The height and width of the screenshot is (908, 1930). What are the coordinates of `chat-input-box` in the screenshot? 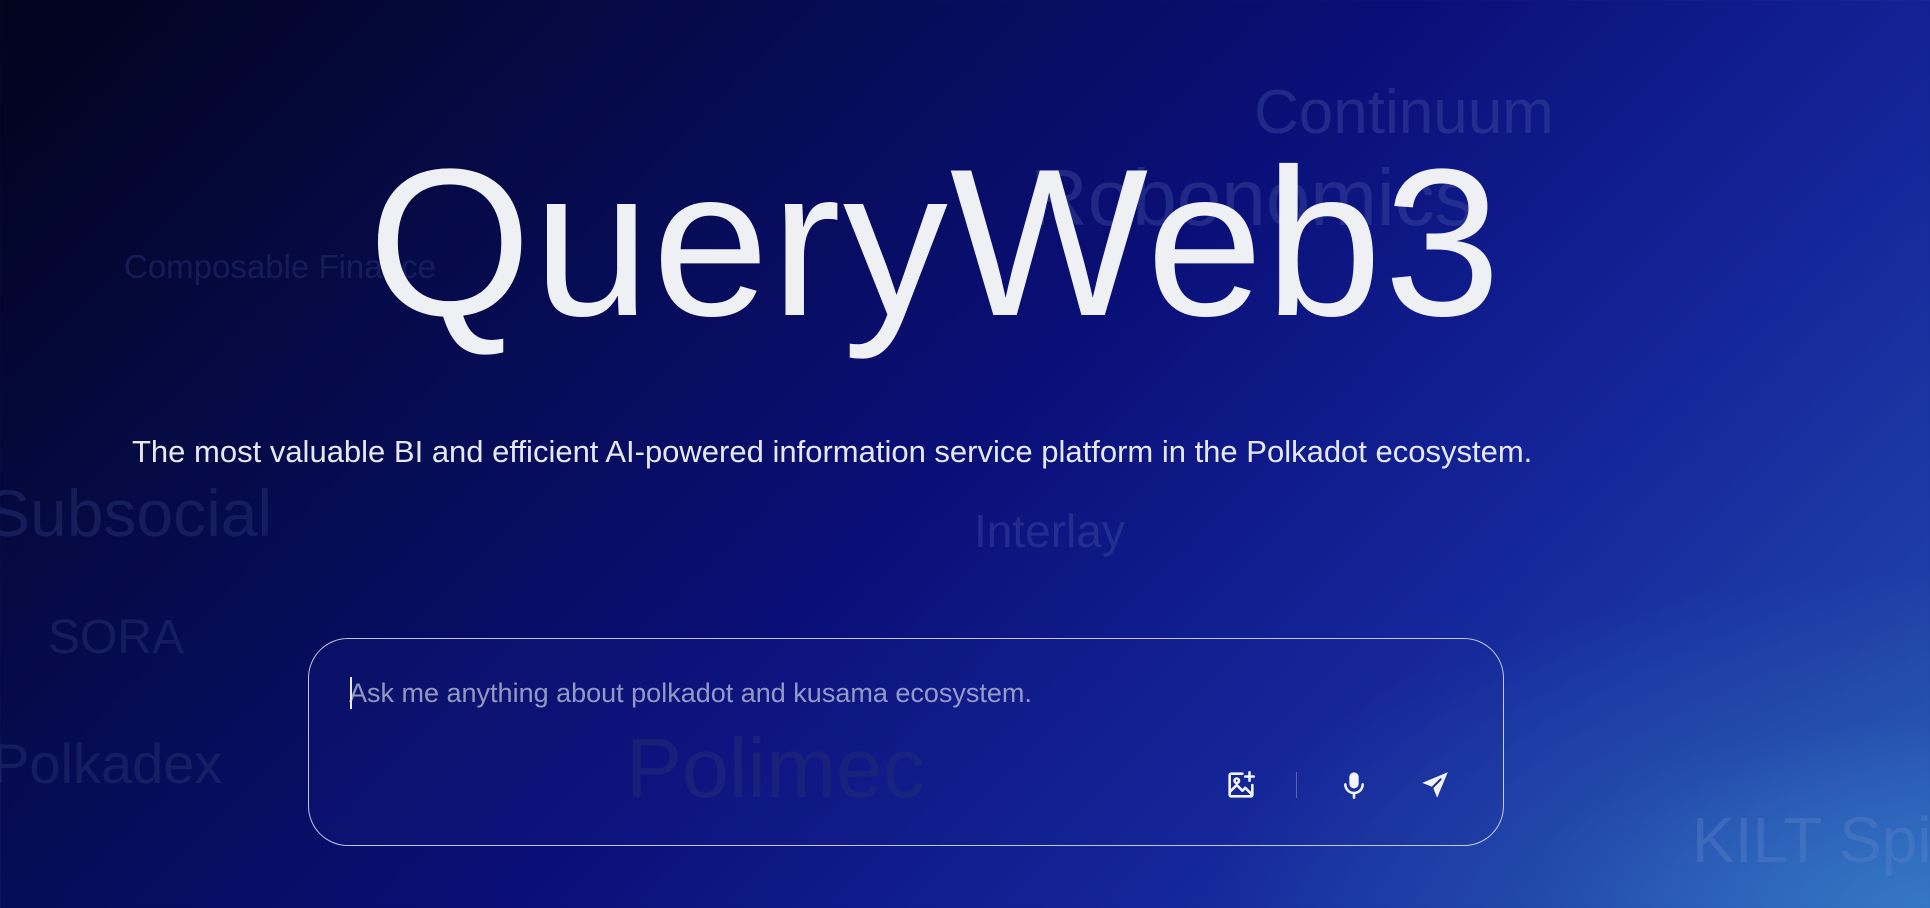 It's located at (906, 742).